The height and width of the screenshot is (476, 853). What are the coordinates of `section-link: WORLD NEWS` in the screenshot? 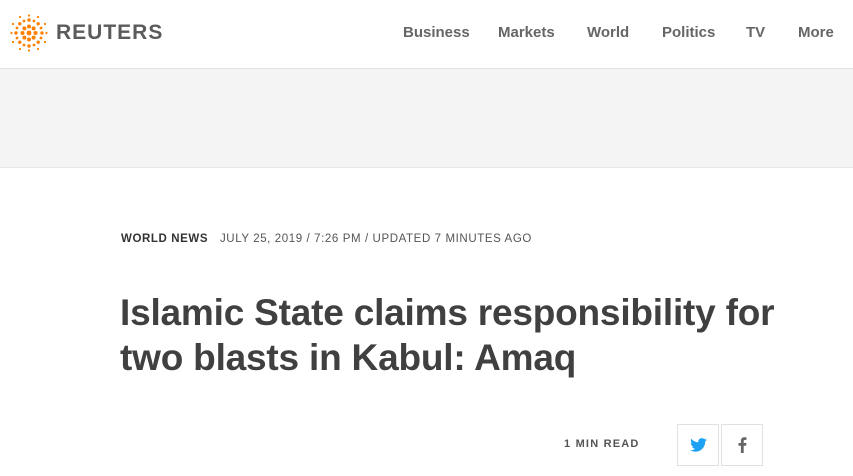 It's located at (164, 239).